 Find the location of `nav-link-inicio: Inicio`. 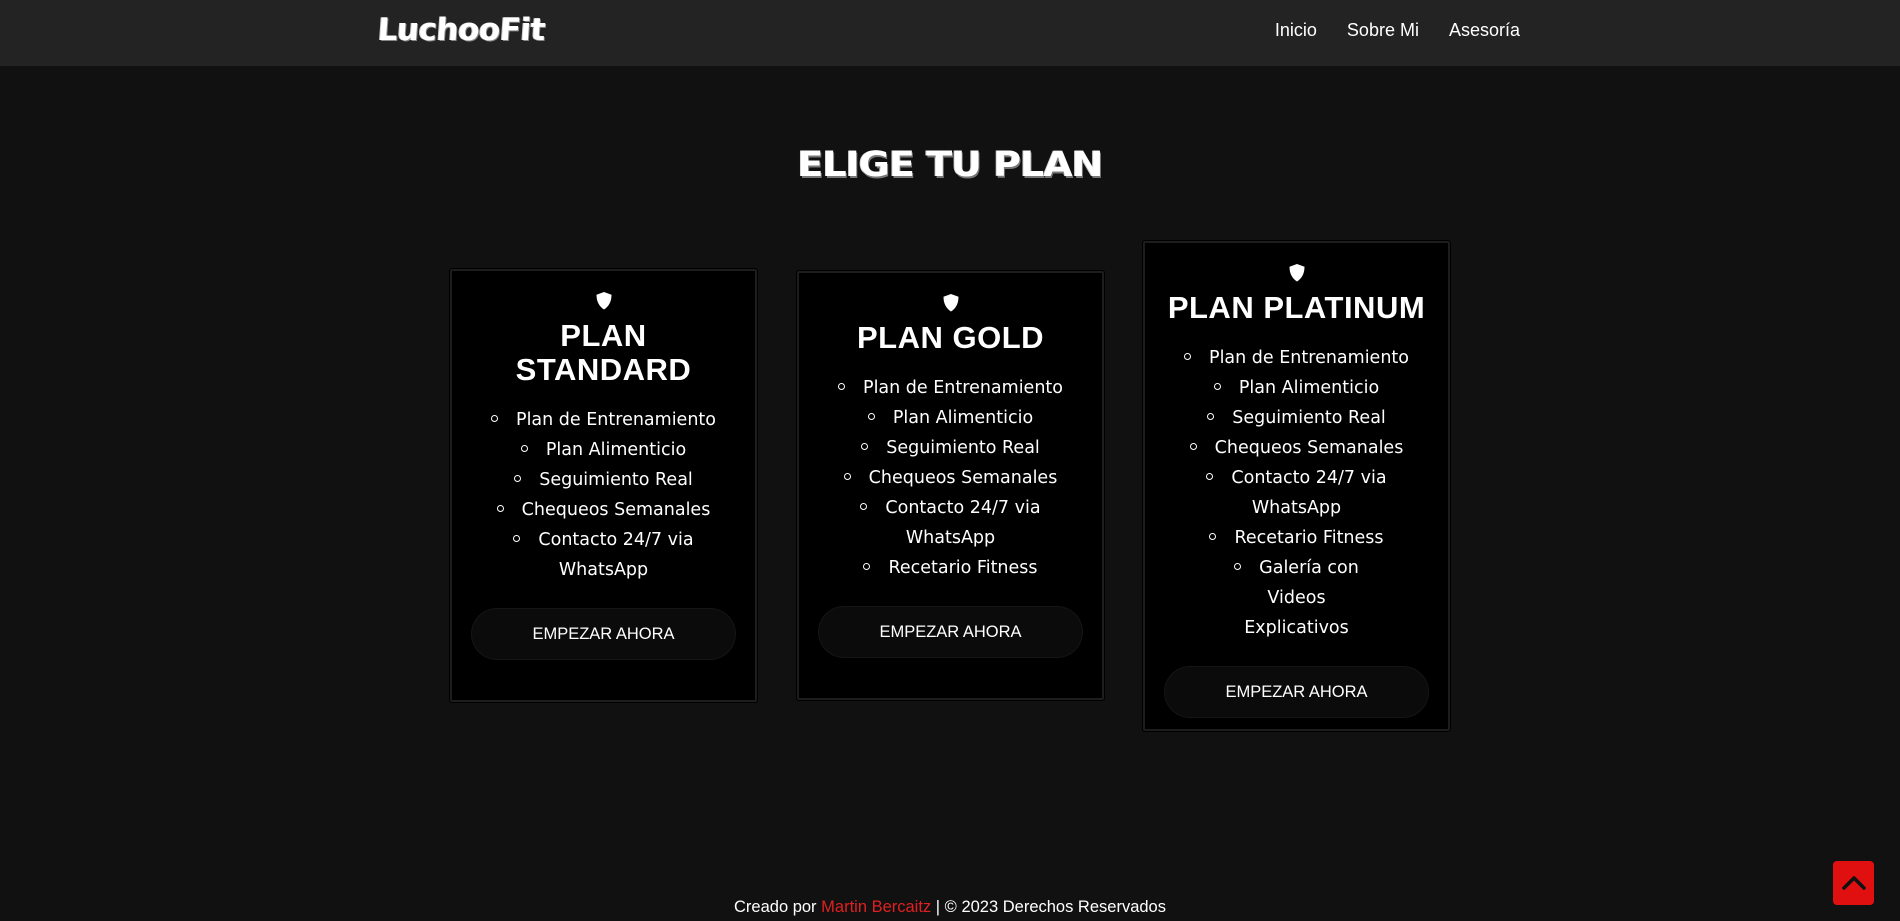

nav-link-inicio: Inicio is located at coordinates (1296, 30).